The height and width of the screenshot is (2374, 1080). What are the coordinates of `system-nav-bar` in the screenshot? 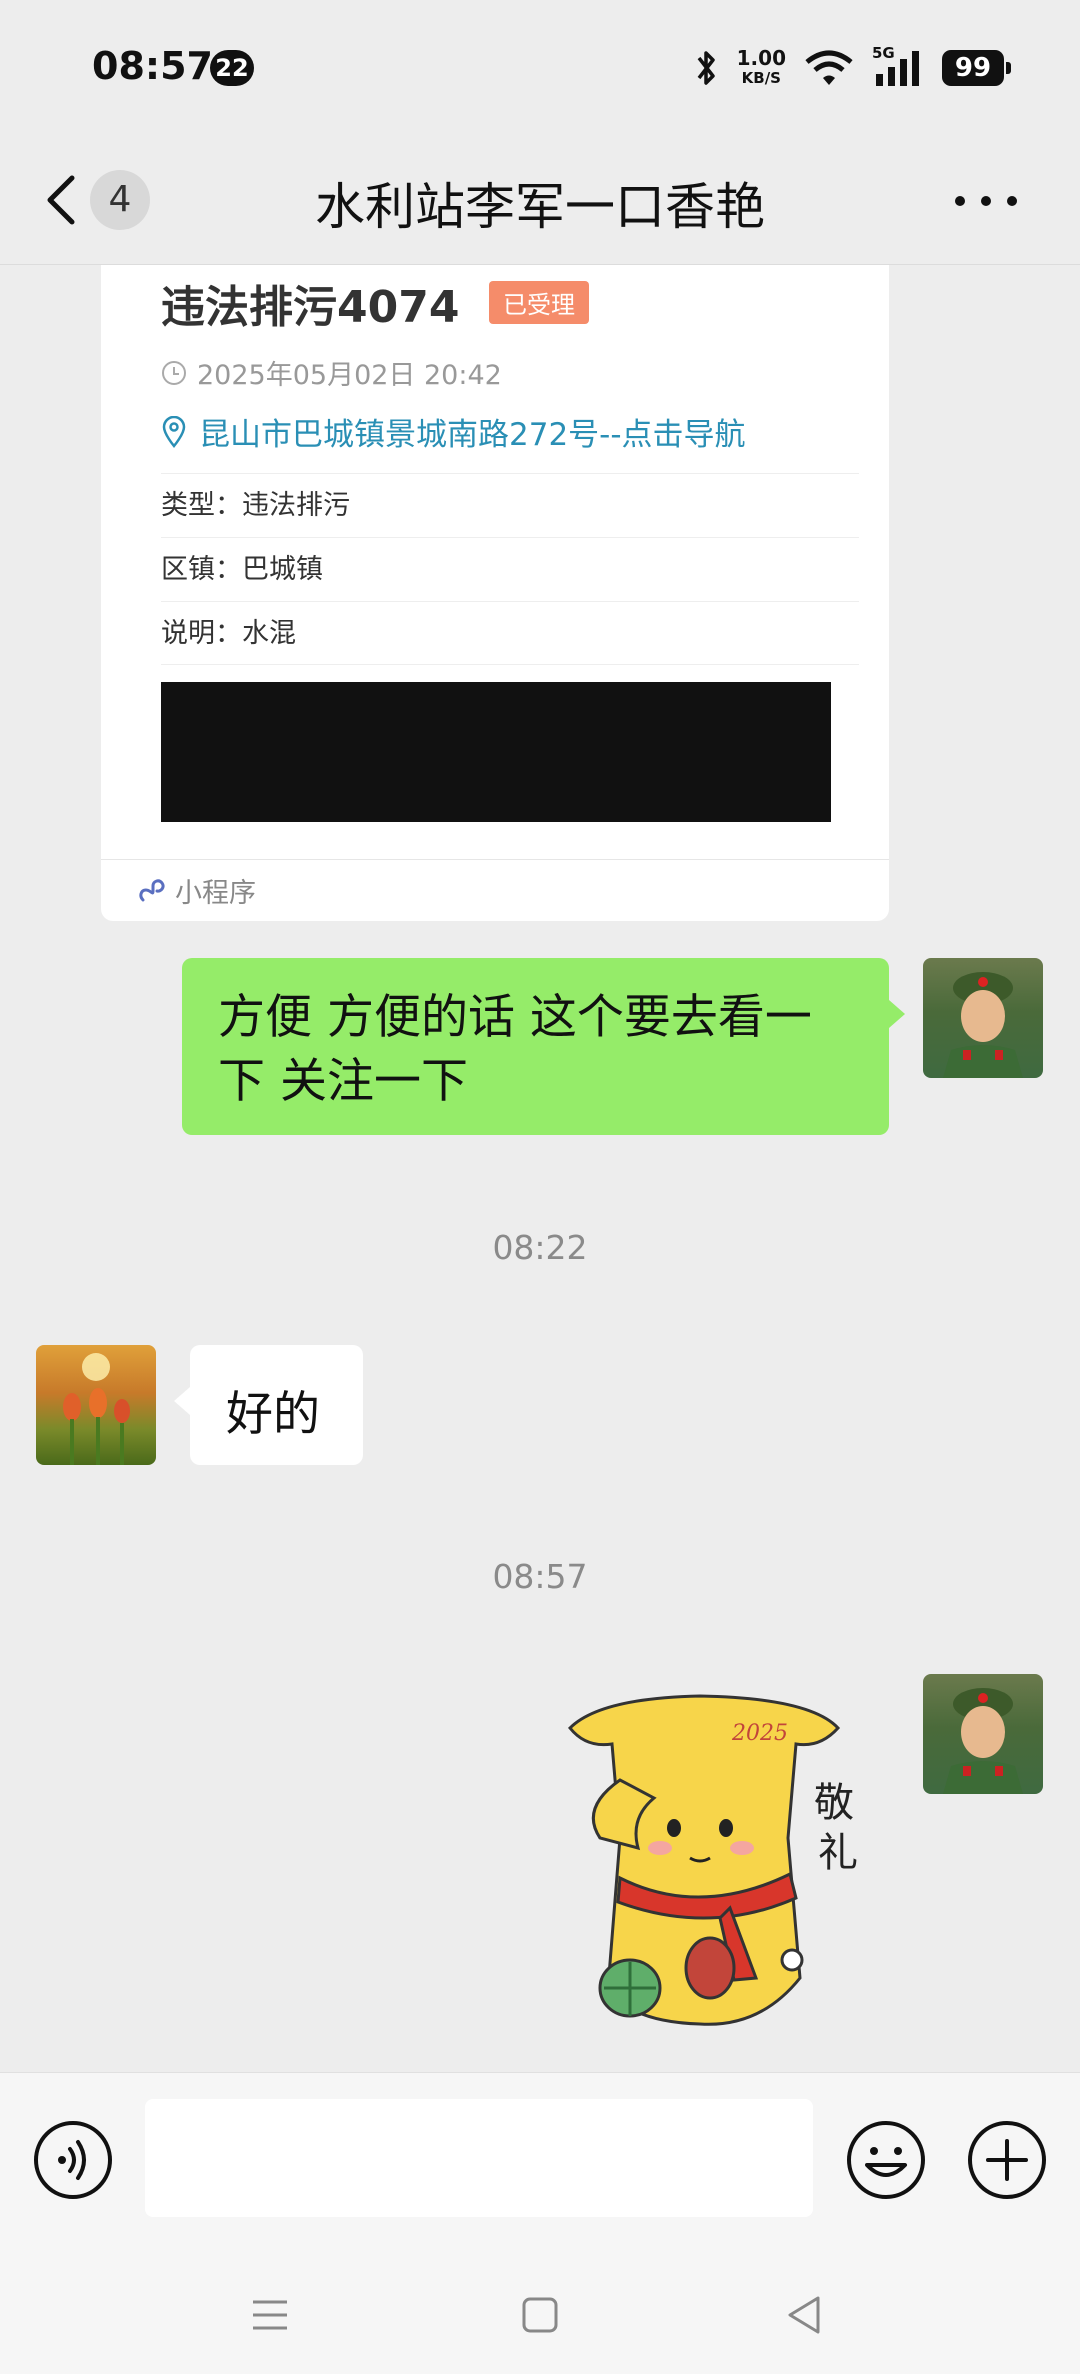 It's located at (540, 2312).